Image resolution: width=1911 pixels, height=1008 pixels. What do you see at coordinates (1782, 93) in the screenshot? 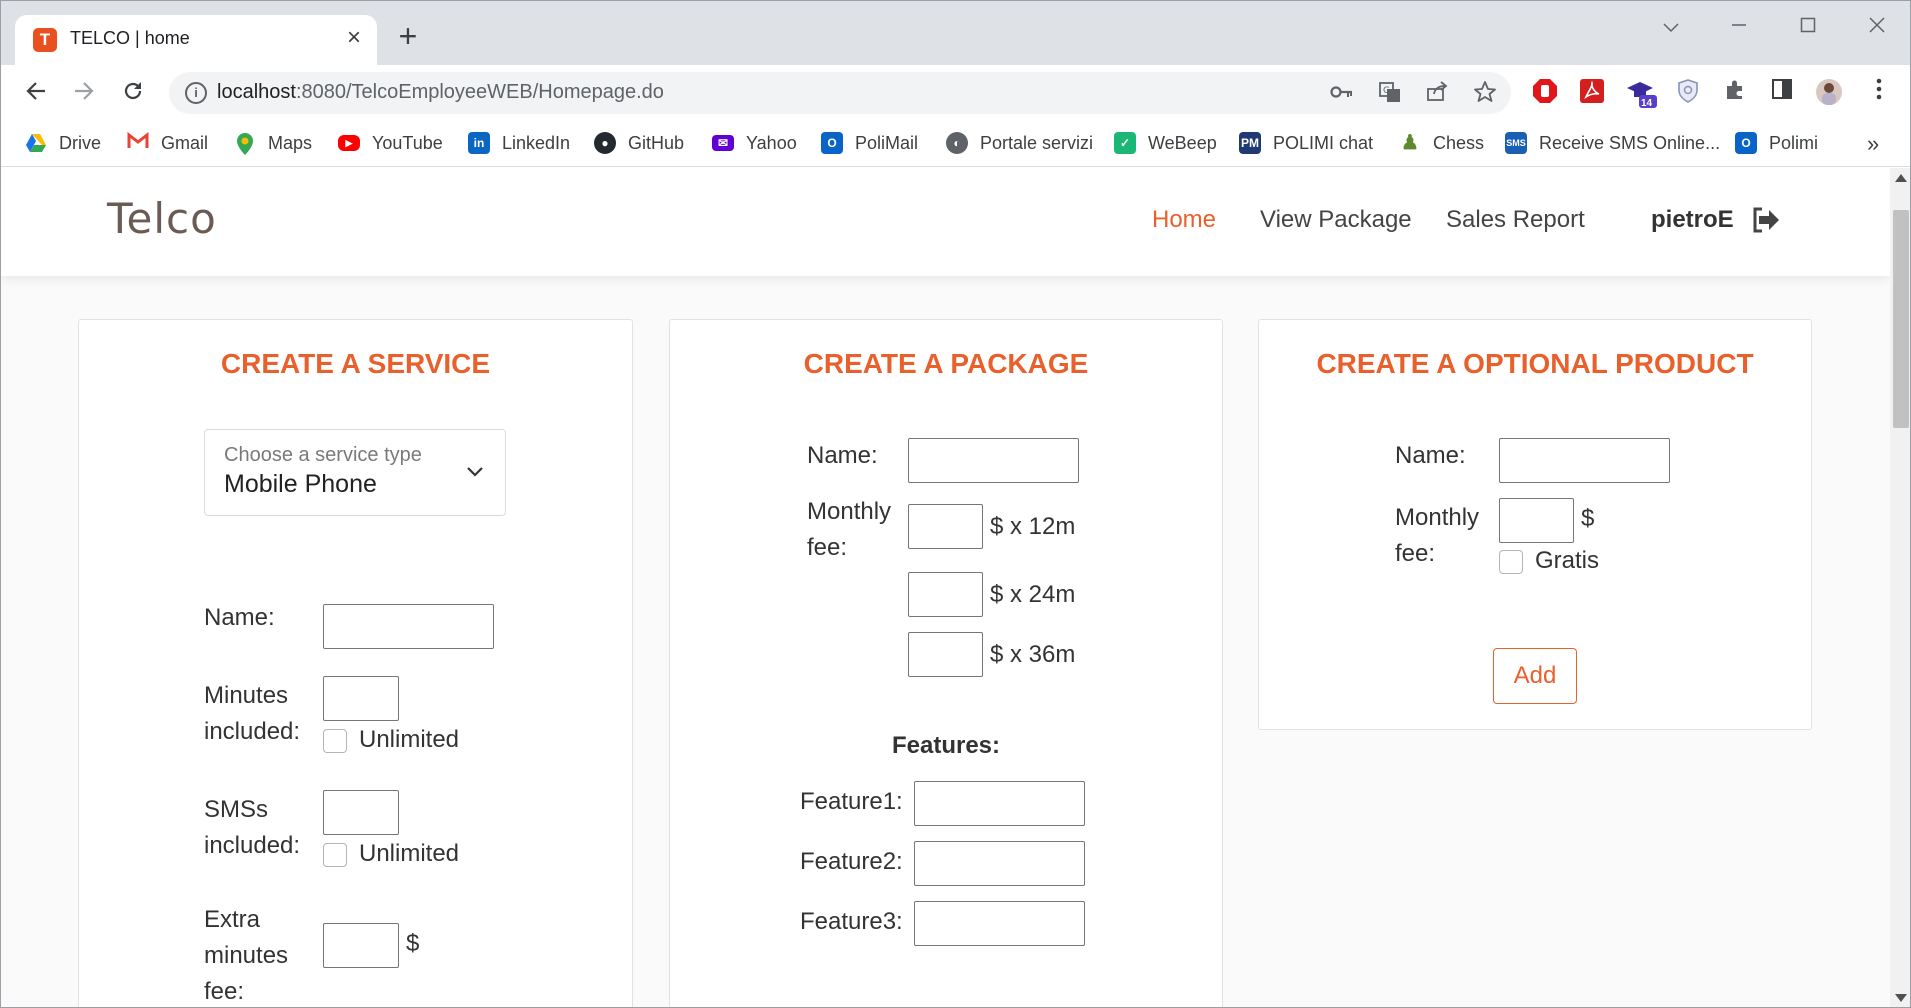
I see `side-panel-icon` at bounding box center [1782, 93].